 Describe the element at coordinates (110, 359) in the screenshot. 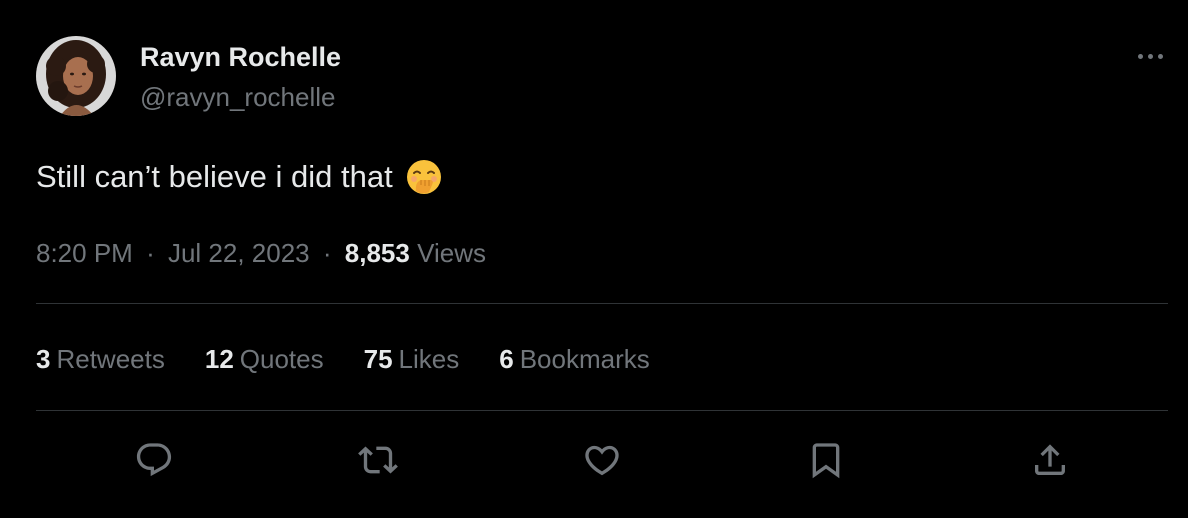

I see `stat-label: Retweets` at that location.